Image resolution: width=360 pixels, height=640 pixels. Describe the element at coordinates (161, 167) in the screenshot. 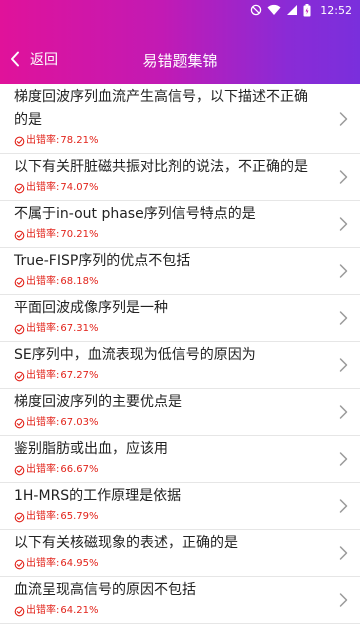

I see `question-text: 以下有关肝脏磁共振对比剂的说法，不正确的是` at that location.